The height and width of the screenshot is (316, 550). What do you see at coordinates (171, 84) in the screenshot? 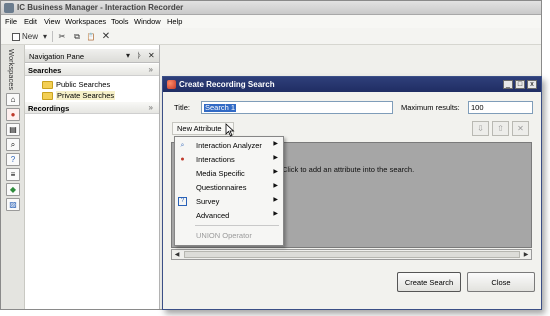
I see `recorder-icon` at bounding box center [171, 84].